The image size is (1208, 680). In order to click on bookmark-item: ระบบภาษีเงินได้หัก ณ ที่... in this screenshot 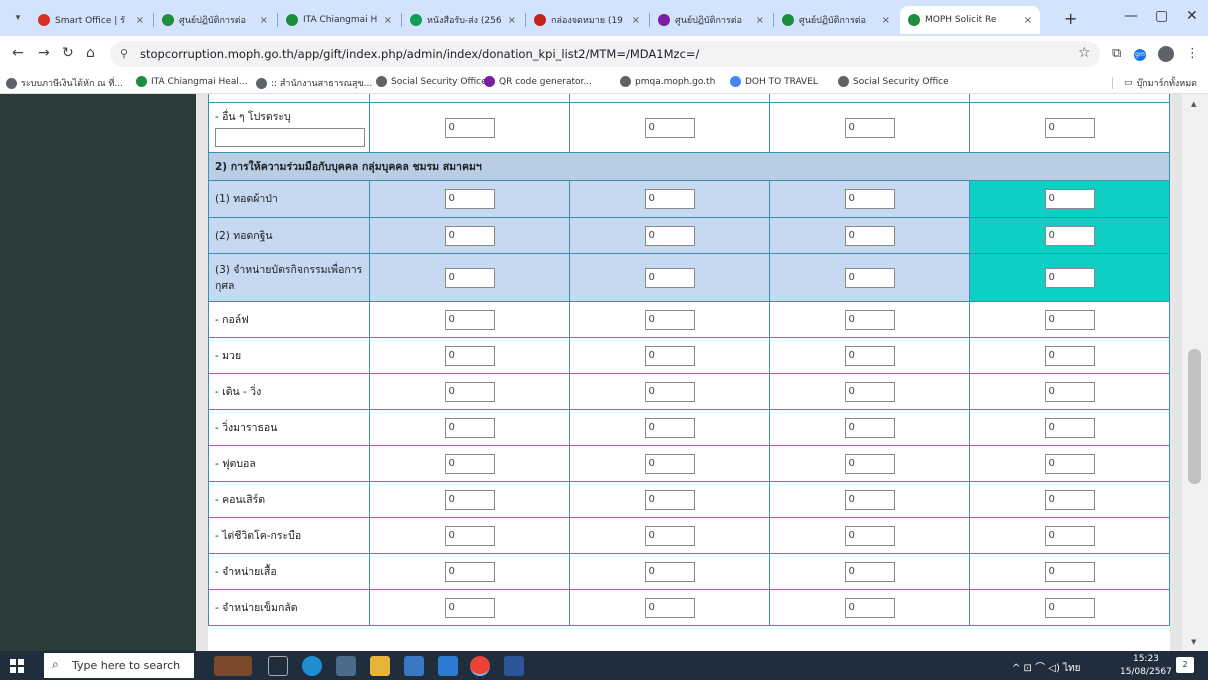, I will do `click(64, 83)`.